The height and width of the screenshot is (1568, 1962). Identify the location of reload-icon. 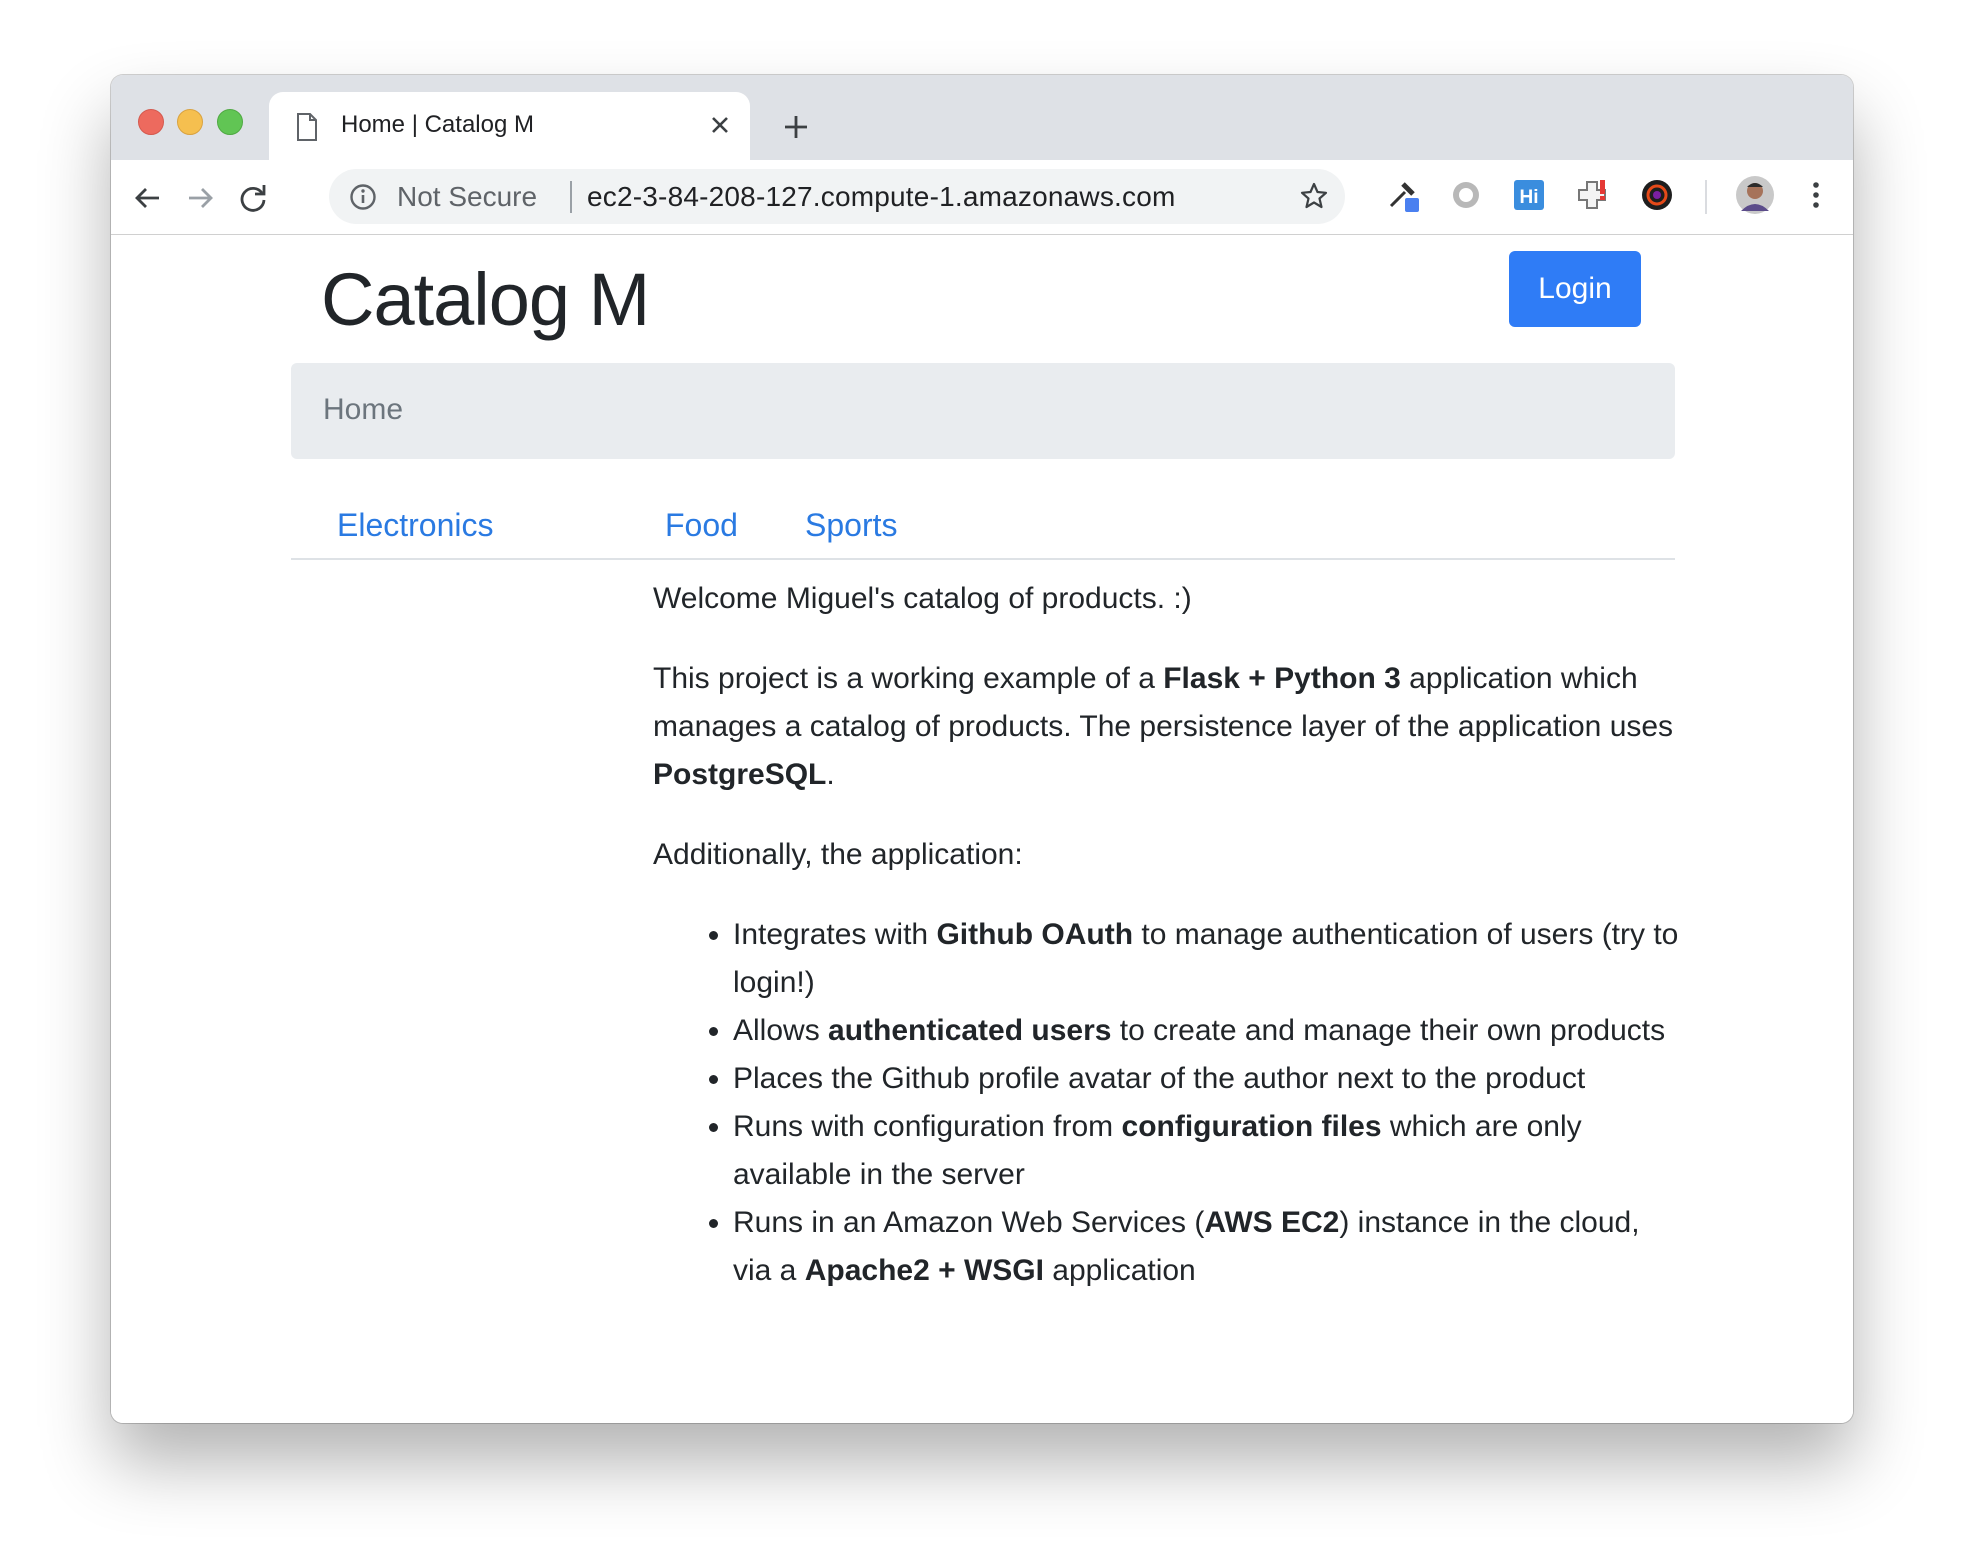
(253, 198).